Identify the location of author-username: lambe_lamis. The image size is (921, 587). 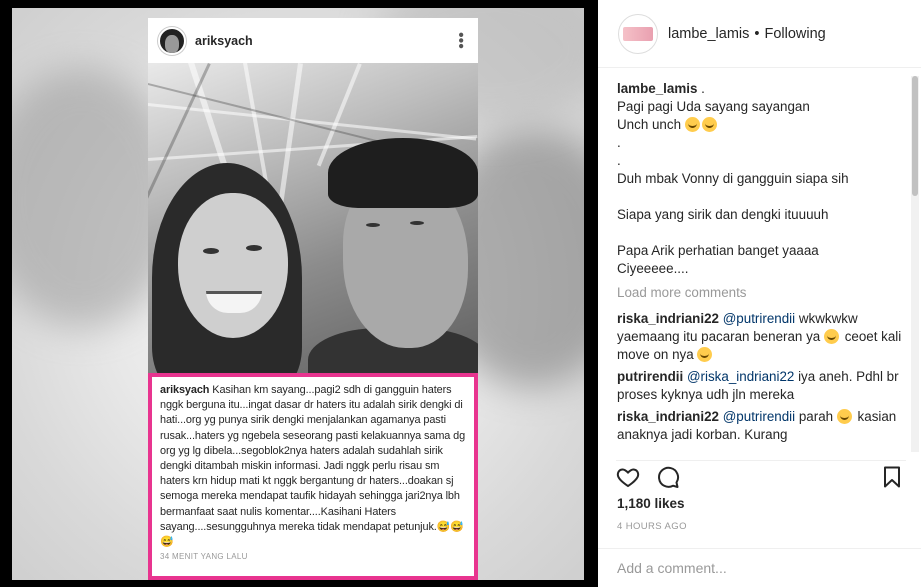
(708, 34).